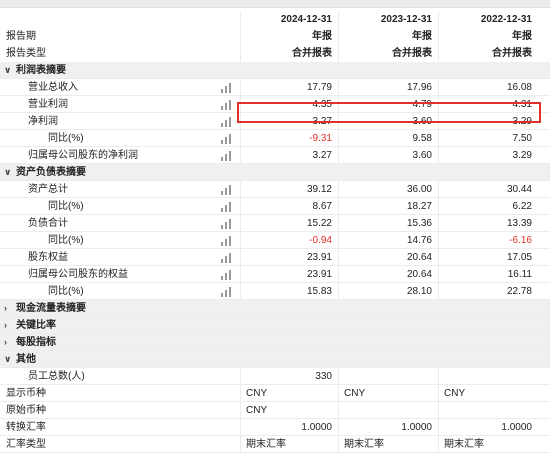 The width and height of the screenshot is (550, 475). I want to click on value-cell: 23.91, so click(289, 274).